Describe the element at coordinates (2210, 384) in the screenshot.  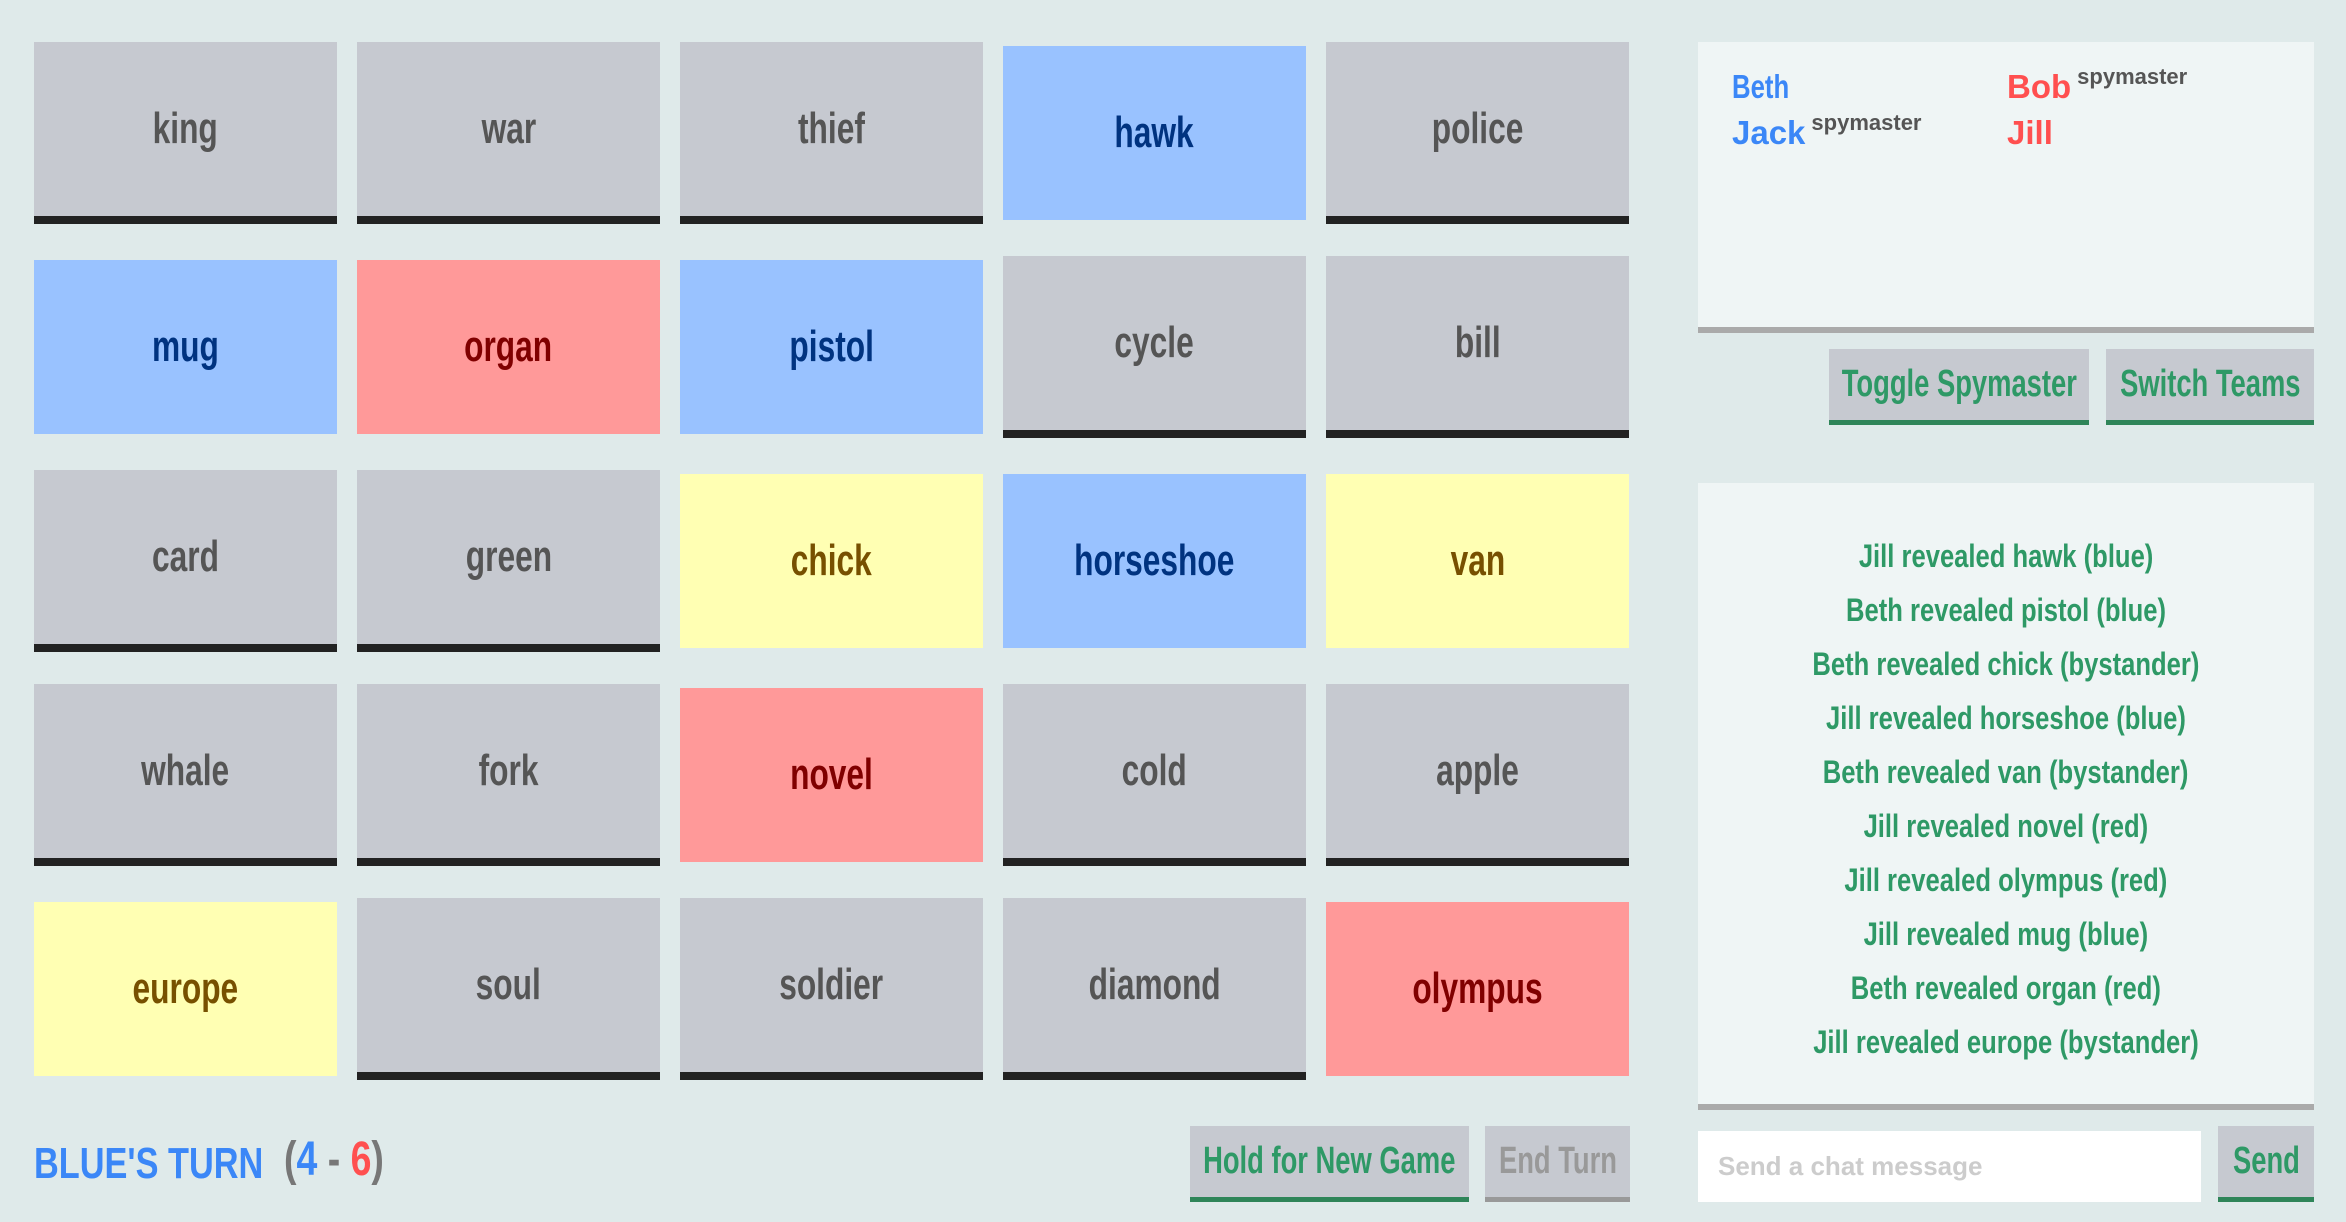
I see `switch-teams-label: Switch Teams` at that location.